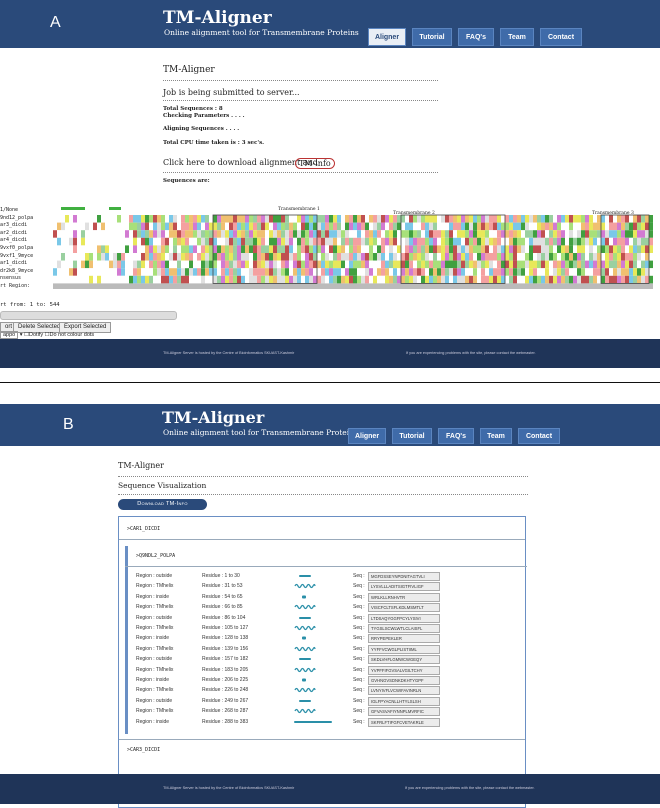  I want to click on seq-name: ar2_dicdi, so click(26, 234).